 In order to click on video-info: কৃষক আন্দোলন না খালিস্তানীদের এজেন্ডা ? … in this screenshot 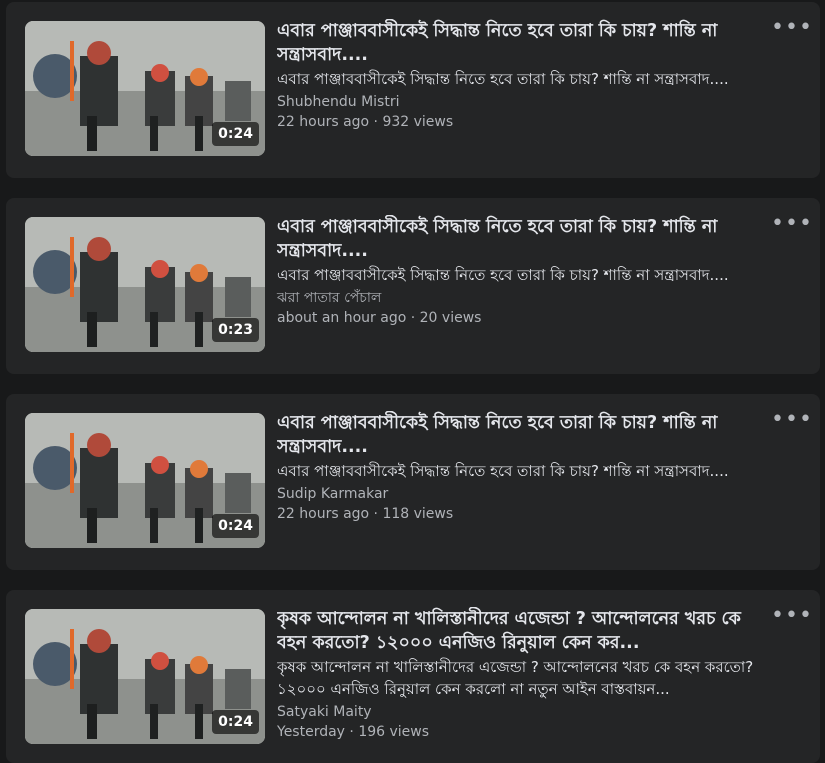, I will do `click(517, 674)`.